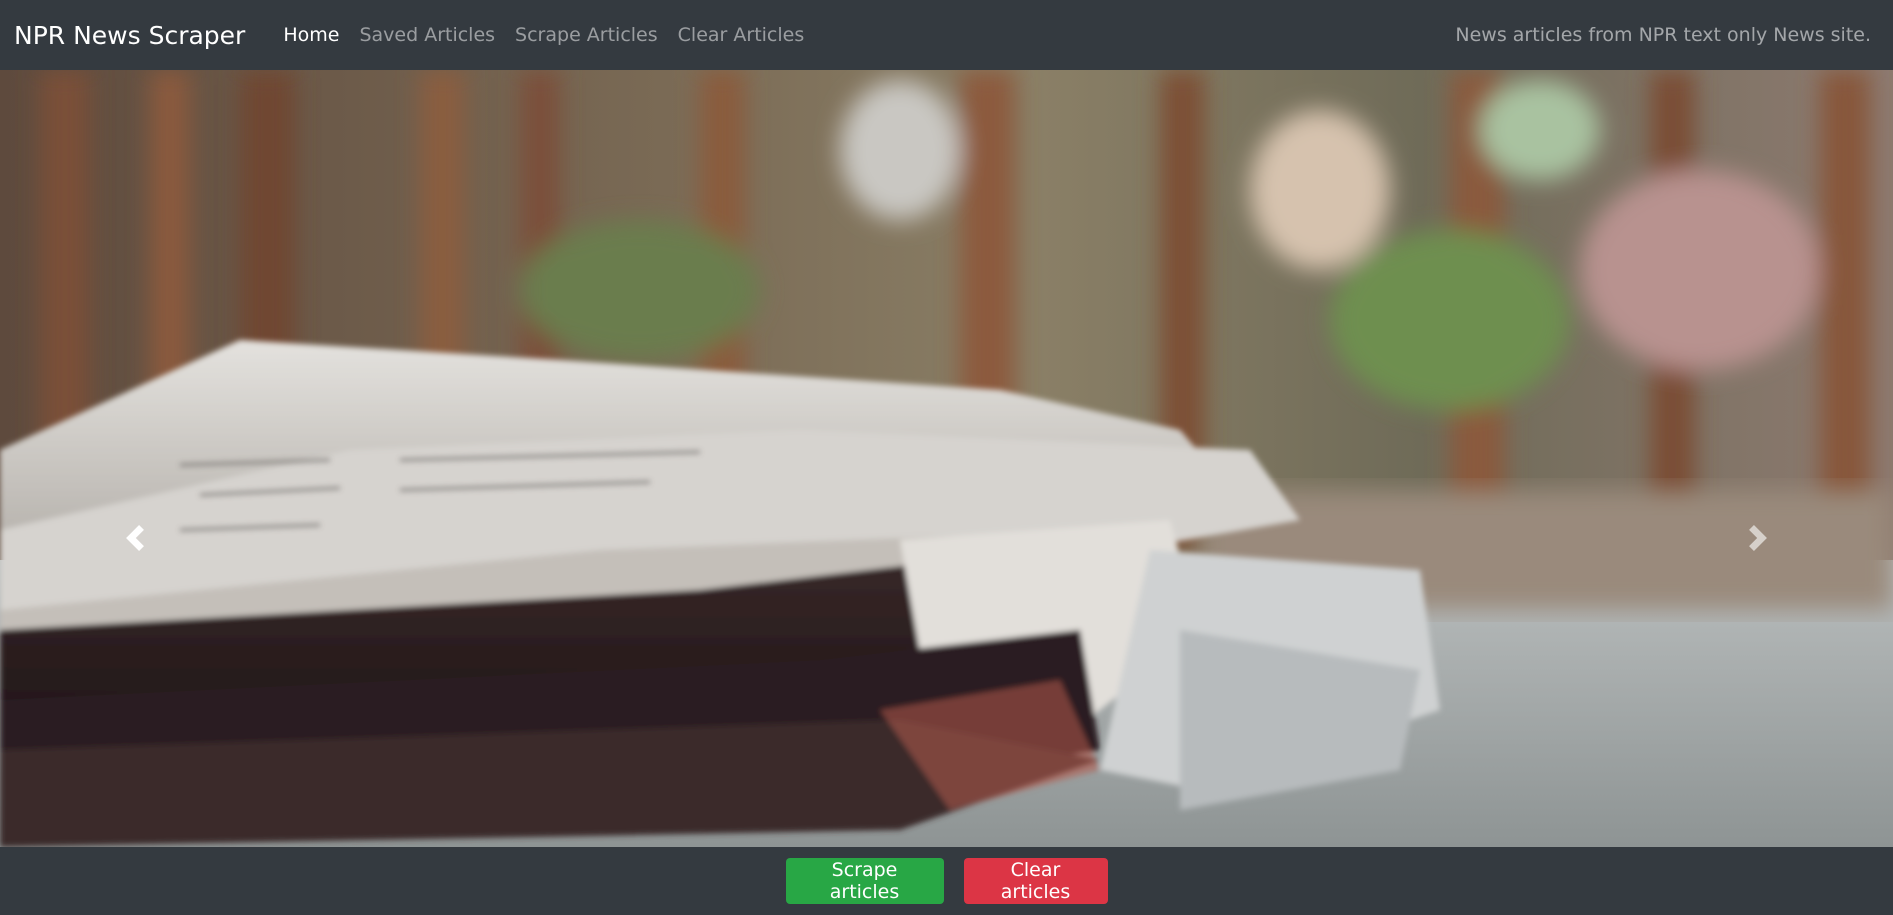  Describe the element at coordinates (946, 881) in the screenshot. I see `action-bar: Scrape articles Clear articles` at that location.